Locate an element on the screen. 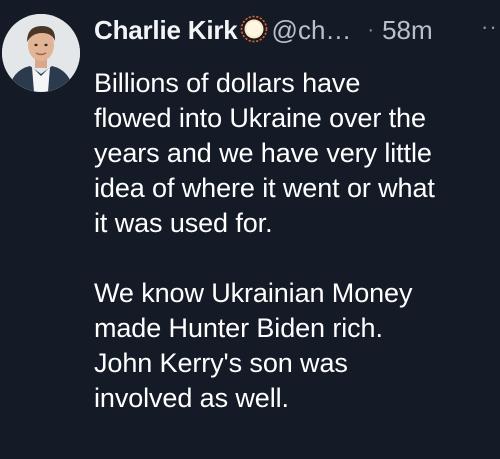 The width and height of the screenshot is (500, 459). more-options-icon: ··· is located at coordinates (490, 27).